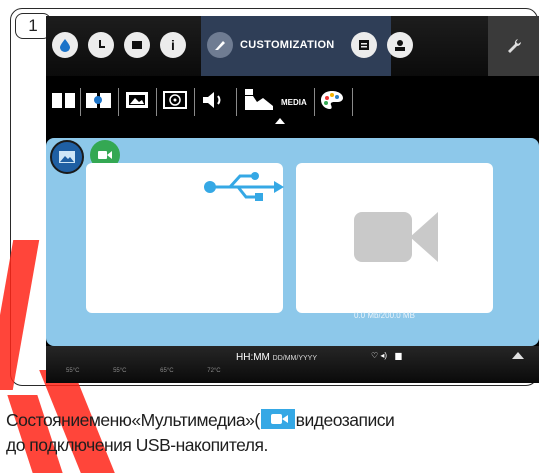  What do you see at coordinates (137, 100) in the screenshot?
I see `picture-icon` at bounding box center [137, 100].